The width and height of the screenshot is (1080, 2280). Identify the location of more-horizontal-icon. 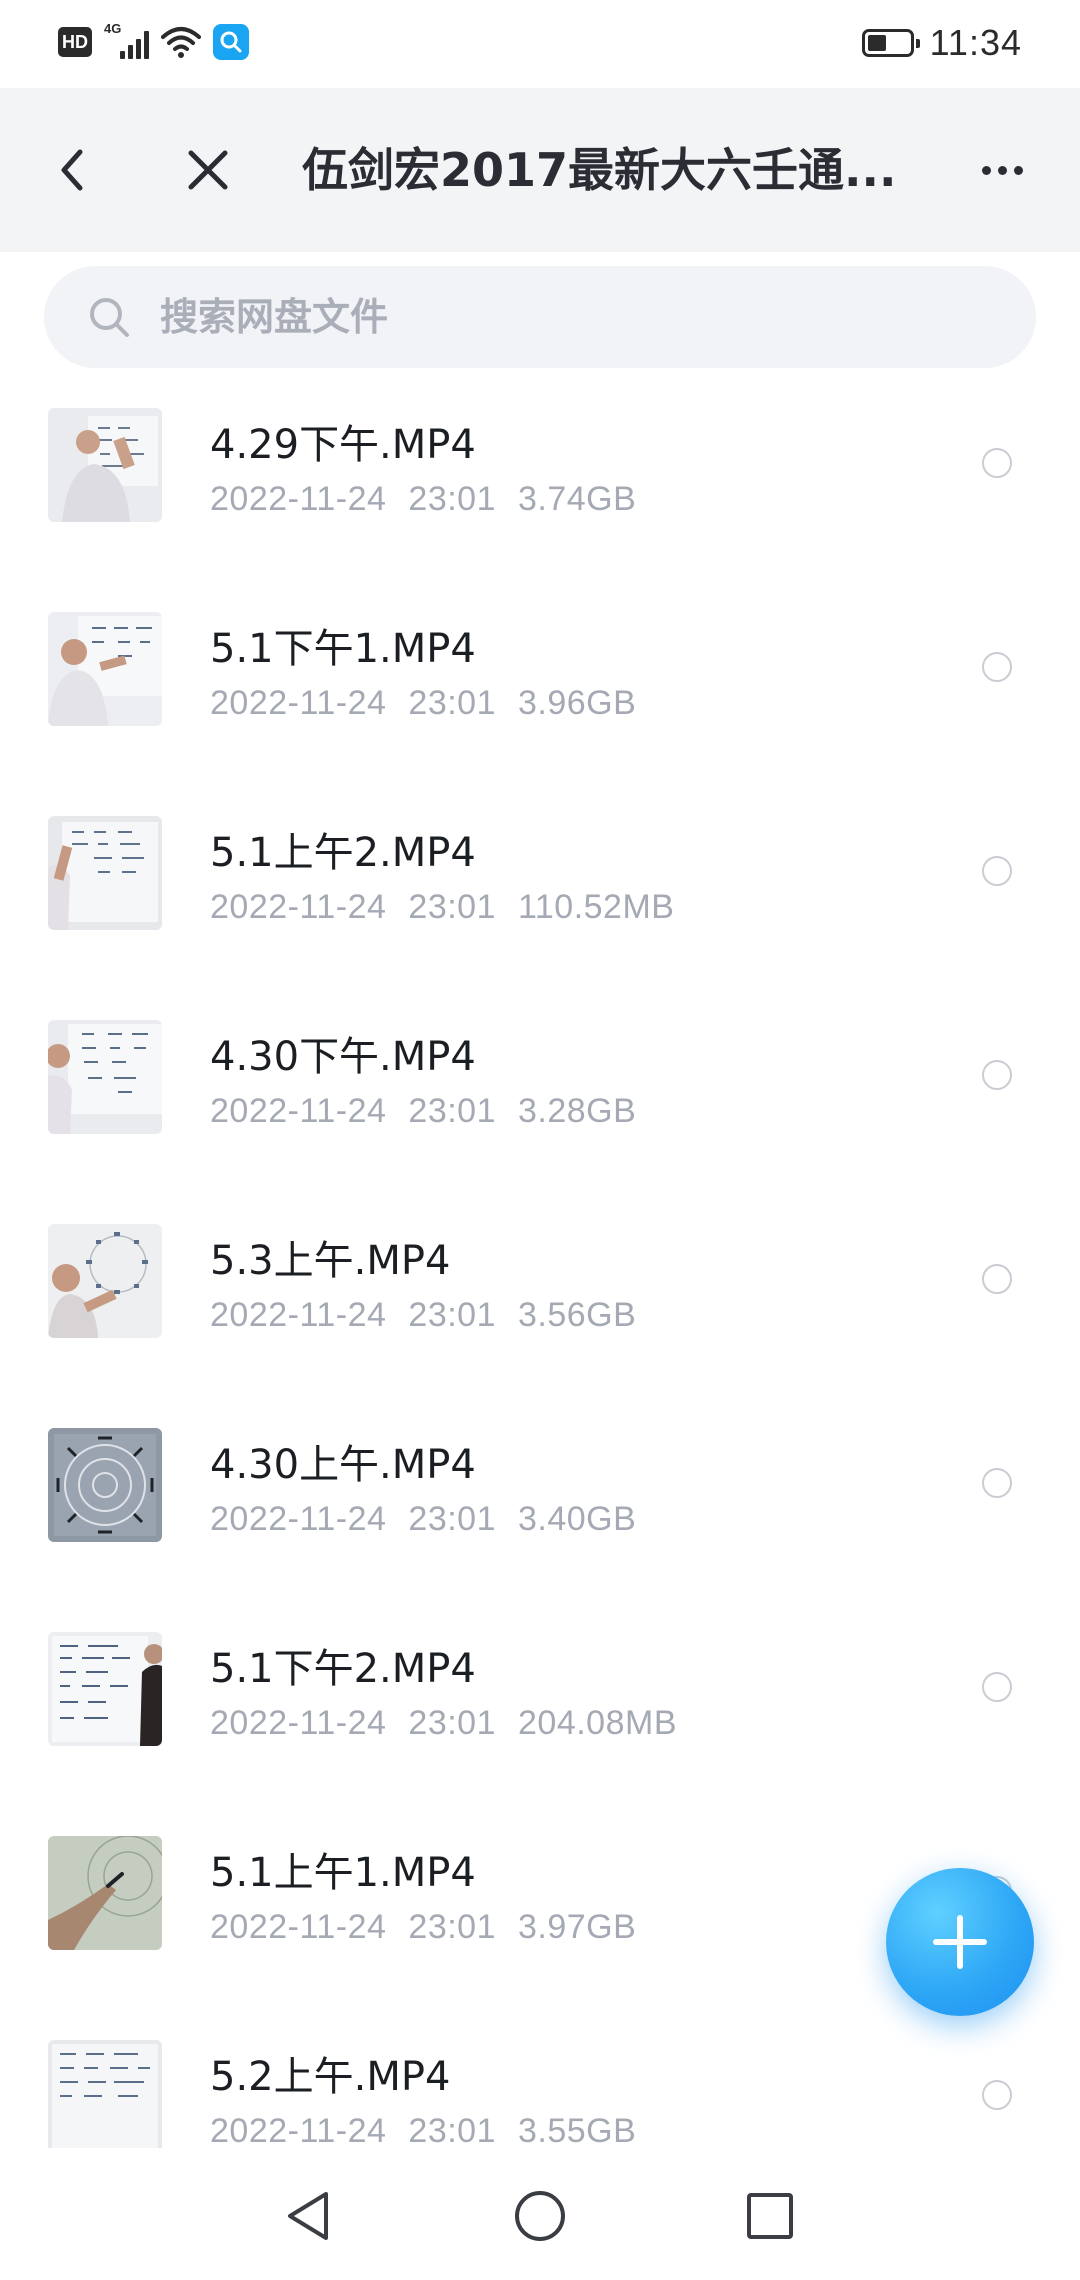
(986, 170).